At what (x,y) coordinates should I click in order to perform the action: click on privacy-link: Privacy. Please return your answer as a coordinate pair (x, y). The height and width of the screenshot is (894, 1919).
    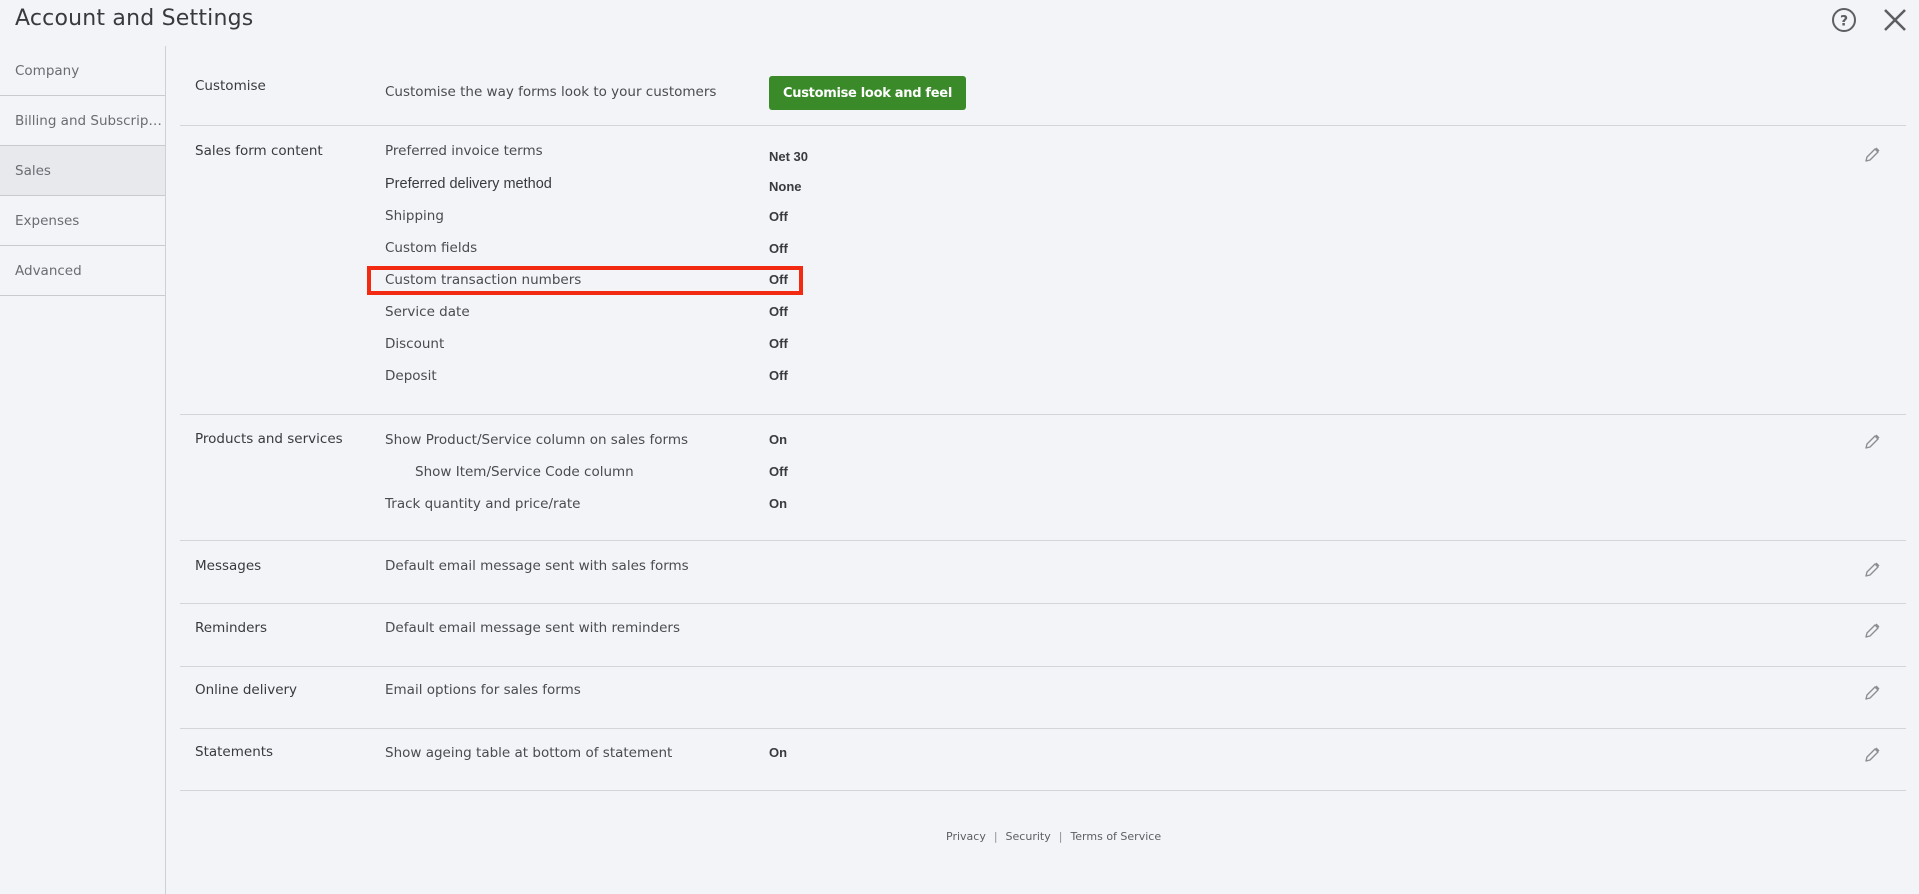
    Looking at the image, I should click on (966, 836).